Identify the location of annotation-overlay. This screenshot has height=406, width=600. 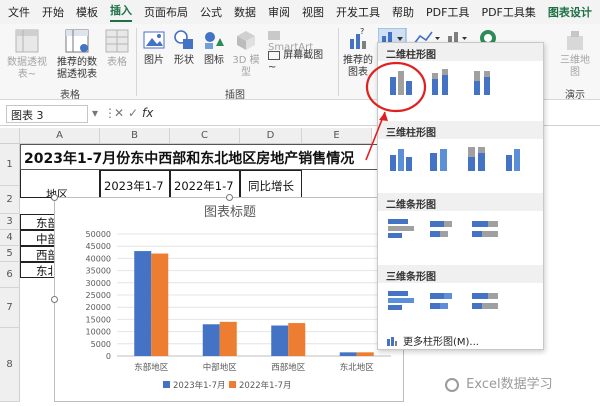
(396, 111).